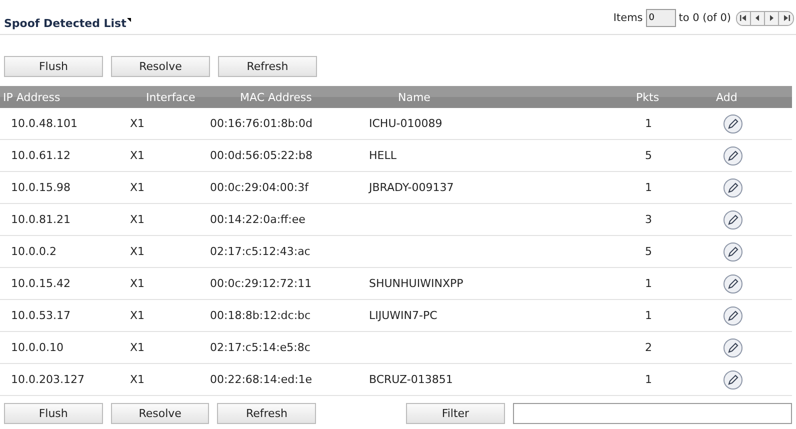 This screenshot has width=796, height=429. Describe the element at coordinates (411, 379) in the screenshot. I see `table-cell: BCRUZ-013851` at that location.